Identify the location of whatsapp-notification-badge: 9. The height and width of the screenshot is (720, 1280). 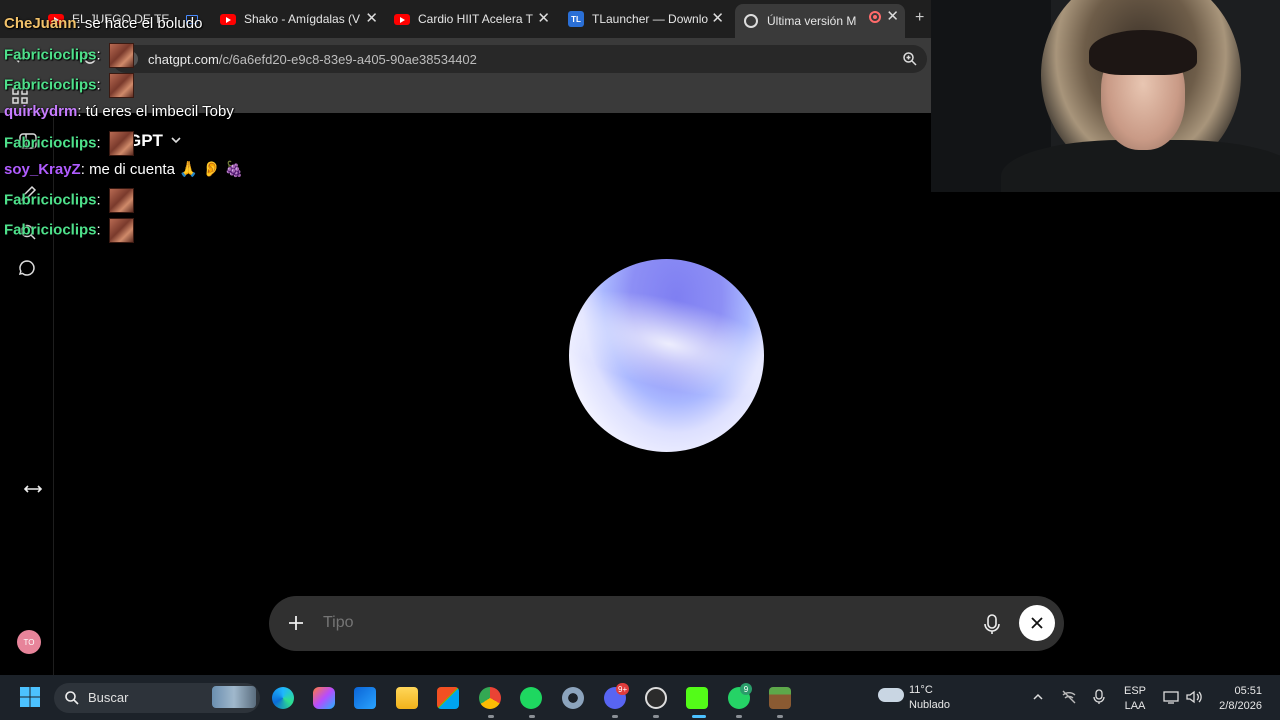
(746, 689).